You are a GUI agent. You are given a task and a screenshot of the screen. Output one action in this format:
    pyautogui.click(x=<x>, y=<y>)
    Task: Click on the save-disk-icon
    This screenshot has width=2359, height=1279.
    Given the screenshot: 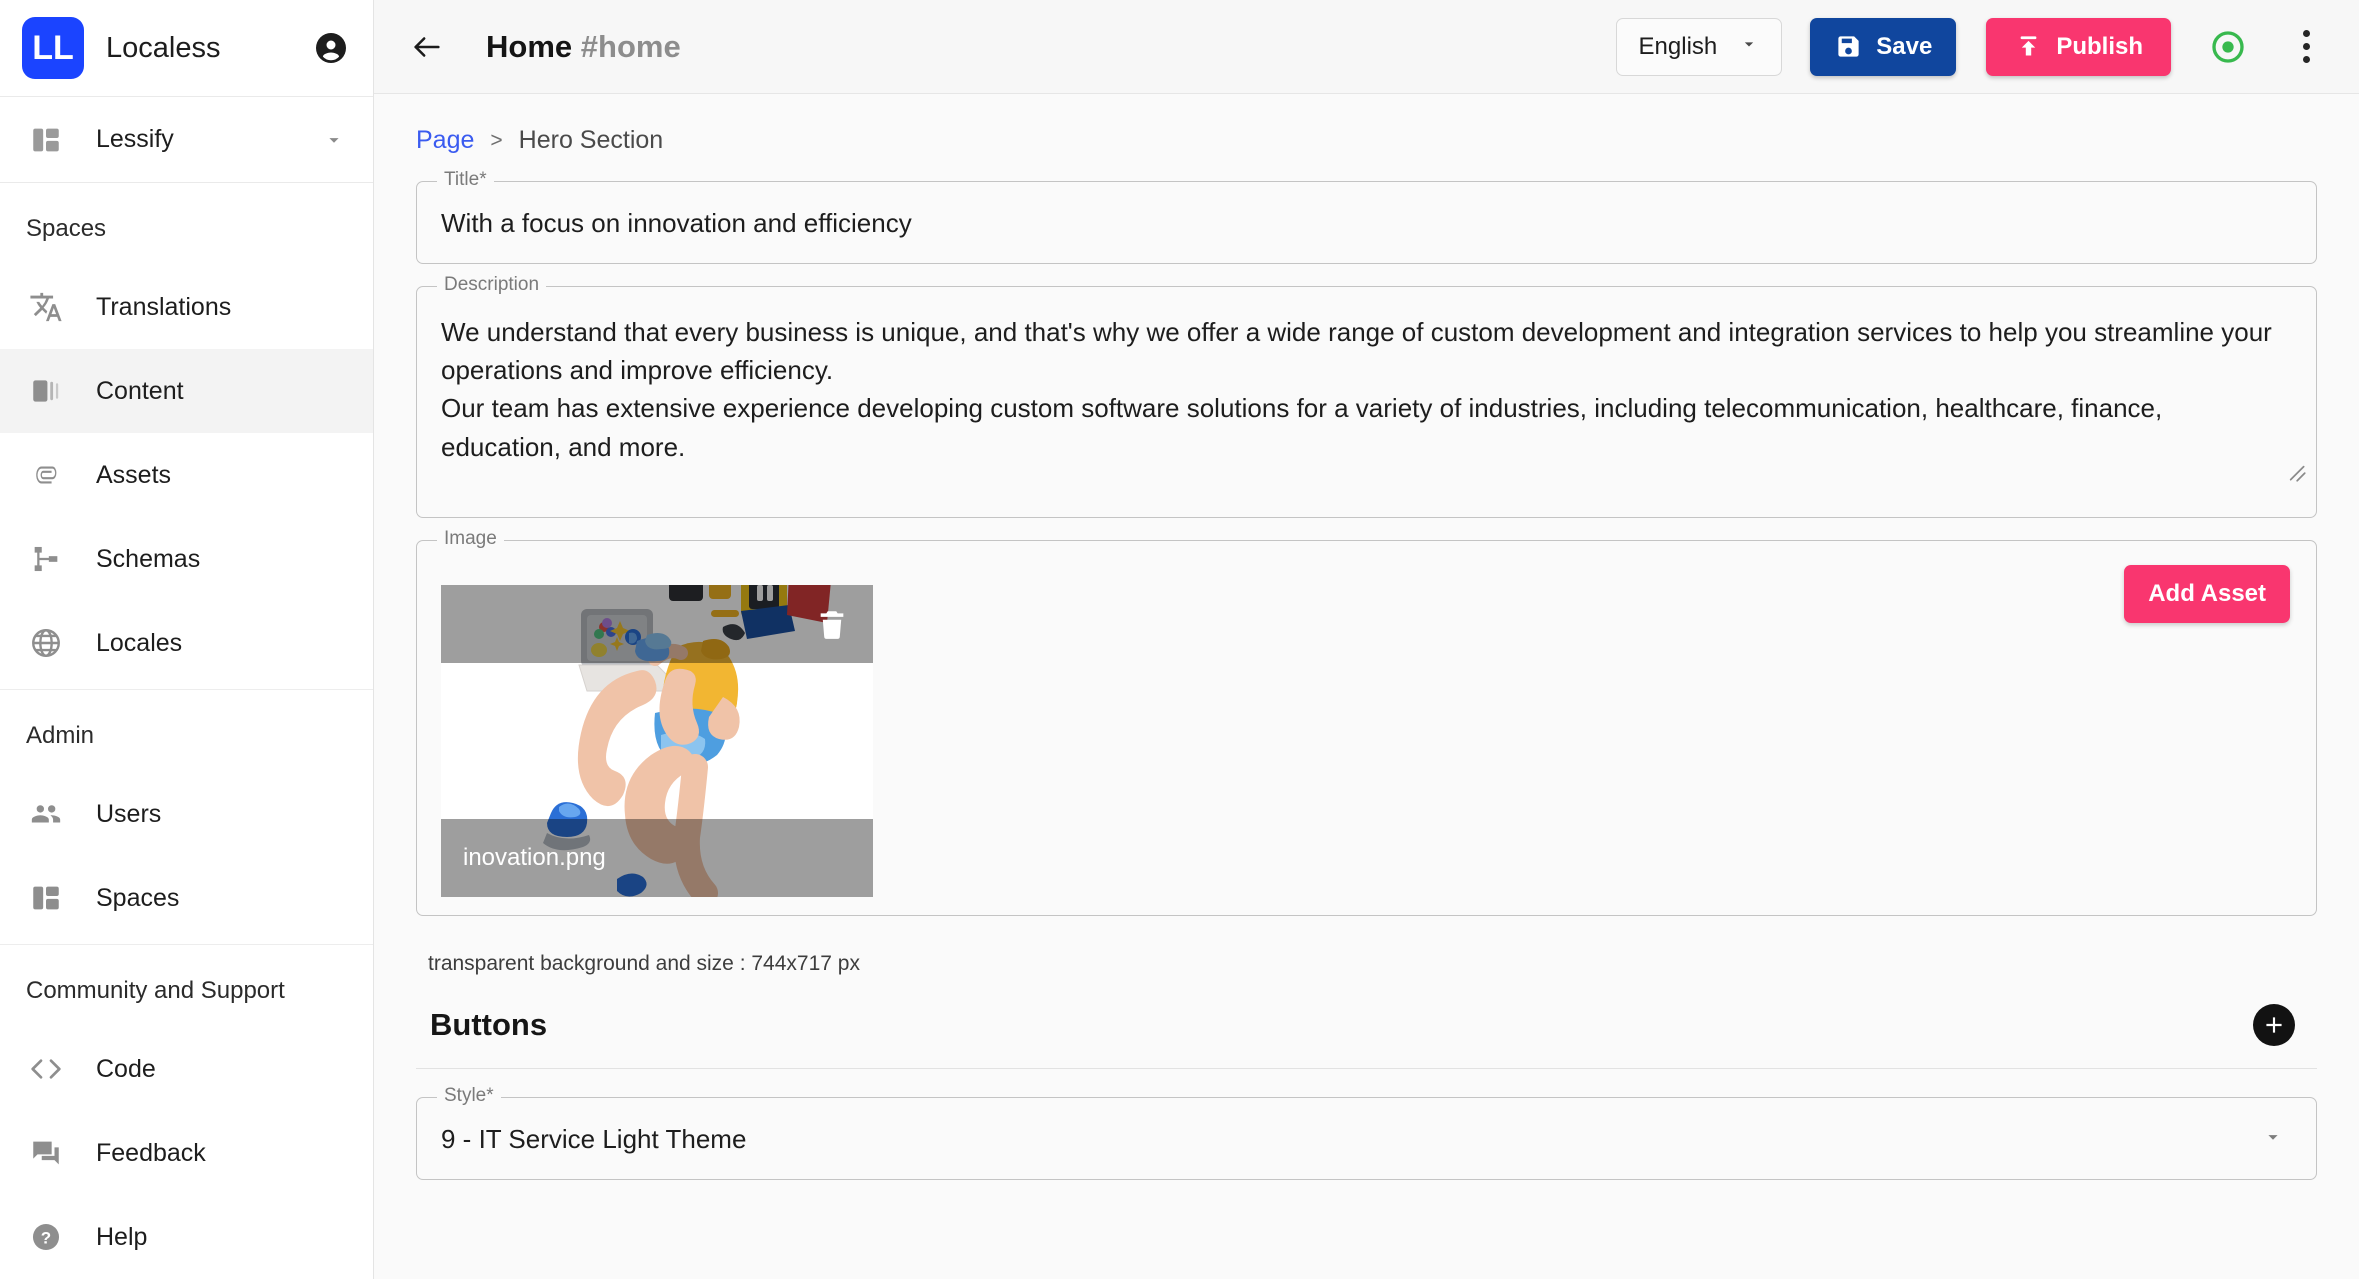 What is the action you would take?
    pyautogui.click(x=1848, y=47)
    